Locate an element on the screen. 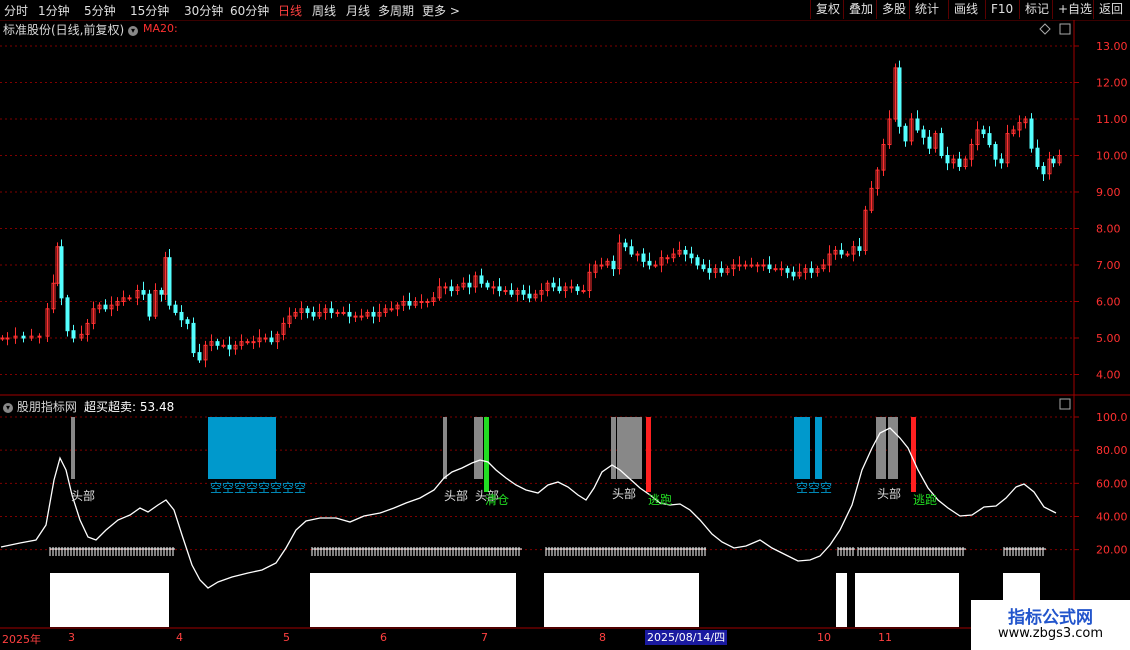 The width and height of the screenshot is (1130, 650). sub-chart-title: ▾ 股朋指标网 is located at coordinates (40, 406).